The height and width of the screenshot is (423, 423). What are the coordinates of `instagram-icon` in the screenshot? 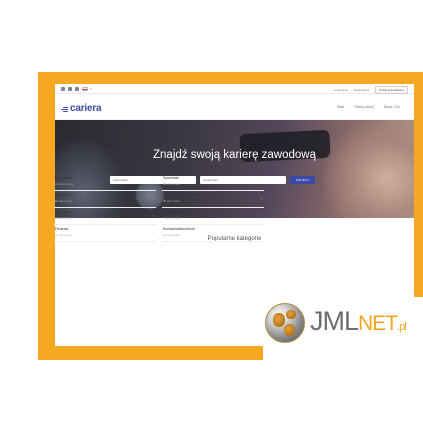 It's located at (77, 89).